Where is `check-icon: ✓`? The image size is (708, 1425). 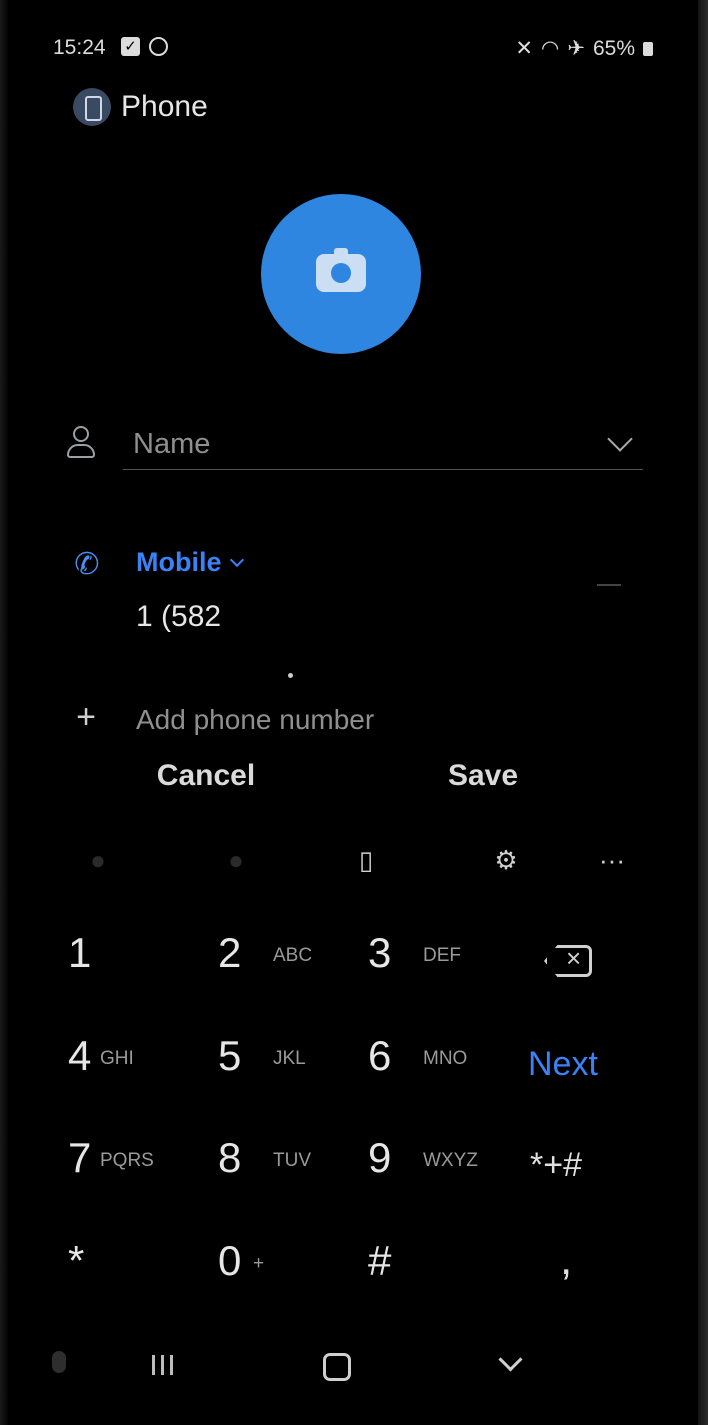
check-icon: ✓ is located at coordinates (130, 46).